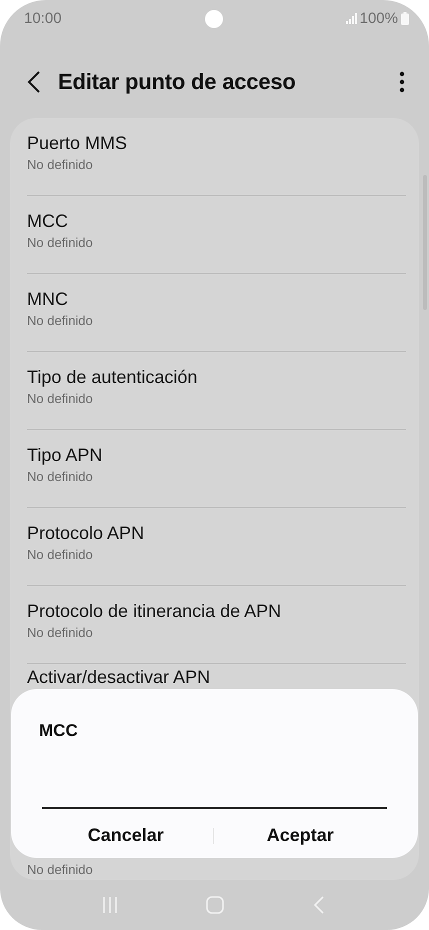 The width and height of the screenshot is (429, 930). I want to click on cancel-button: Cancelar, so click(125, 835).